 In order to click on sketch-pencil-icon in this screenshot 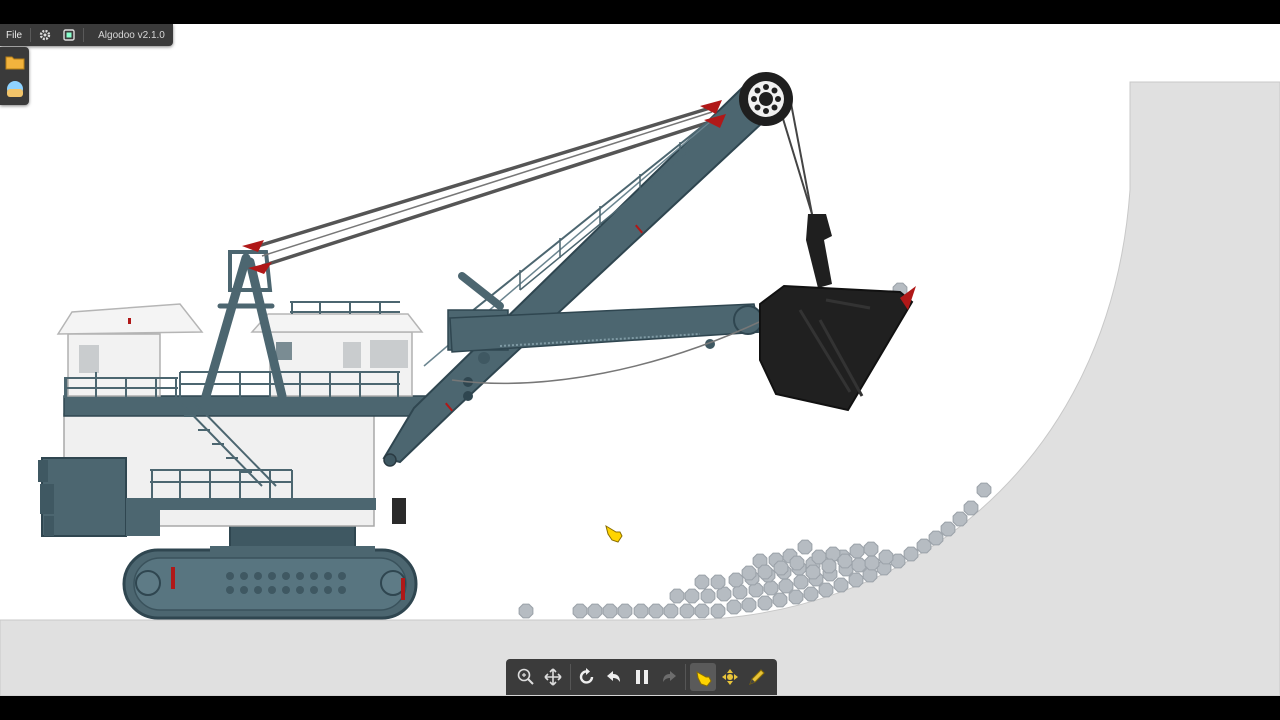, I will do `click(757, 677)`.